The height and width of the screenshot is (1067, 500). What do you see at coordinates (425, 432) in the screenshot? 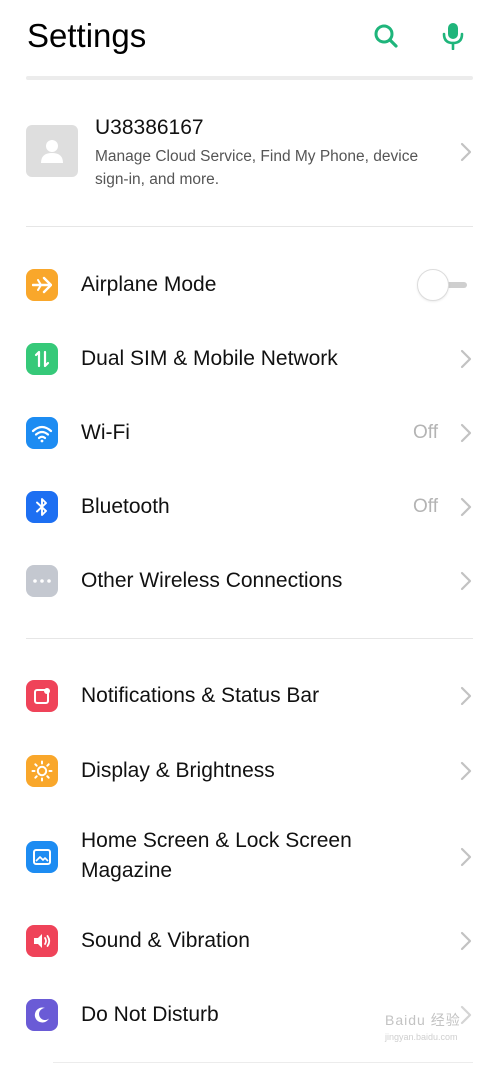
I see `wifi-status: Off` at bounding box center [425, 432].